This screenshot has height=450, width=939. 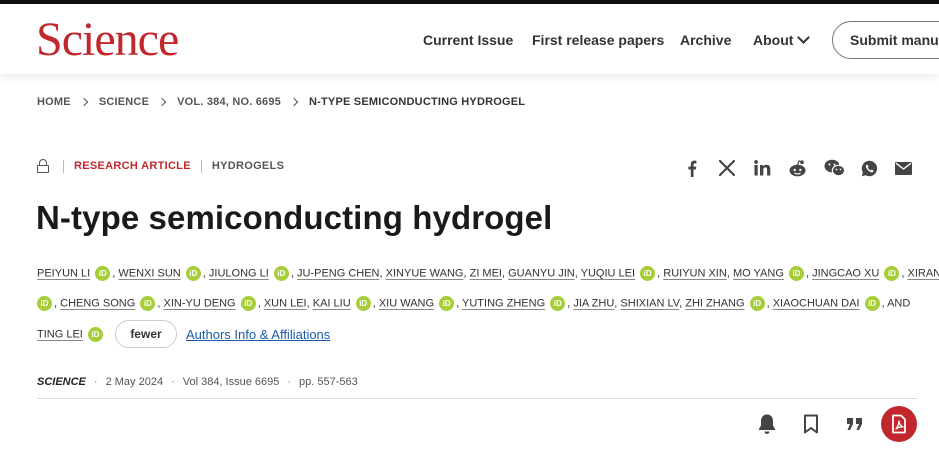 What do you see at coordinates (54, 102) in the screenshot?
I see `breadcrumb-home: HOME` at bounding box center [54, 102].